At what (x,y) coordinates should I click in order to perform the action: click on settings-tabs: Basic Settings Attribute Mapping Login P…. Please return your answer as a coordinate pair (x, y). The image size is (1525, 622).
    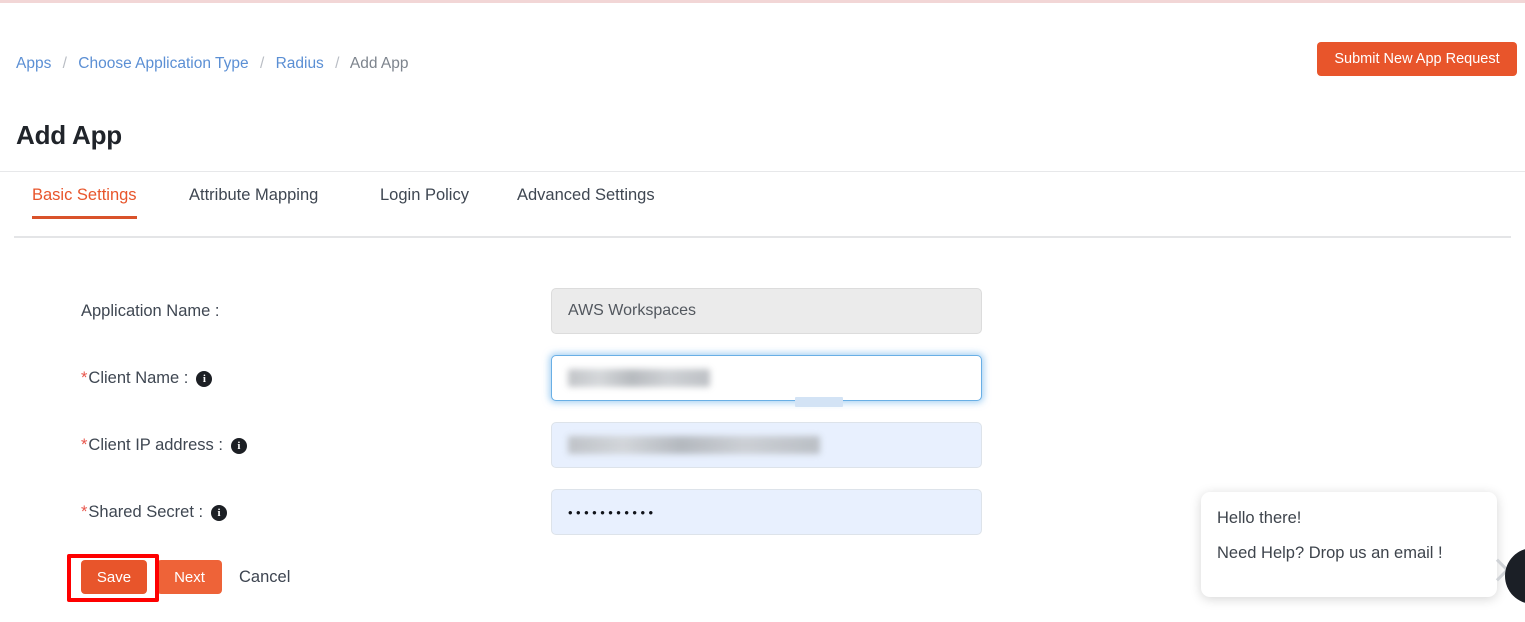
    Looking at the image, I should click on (762, 212).